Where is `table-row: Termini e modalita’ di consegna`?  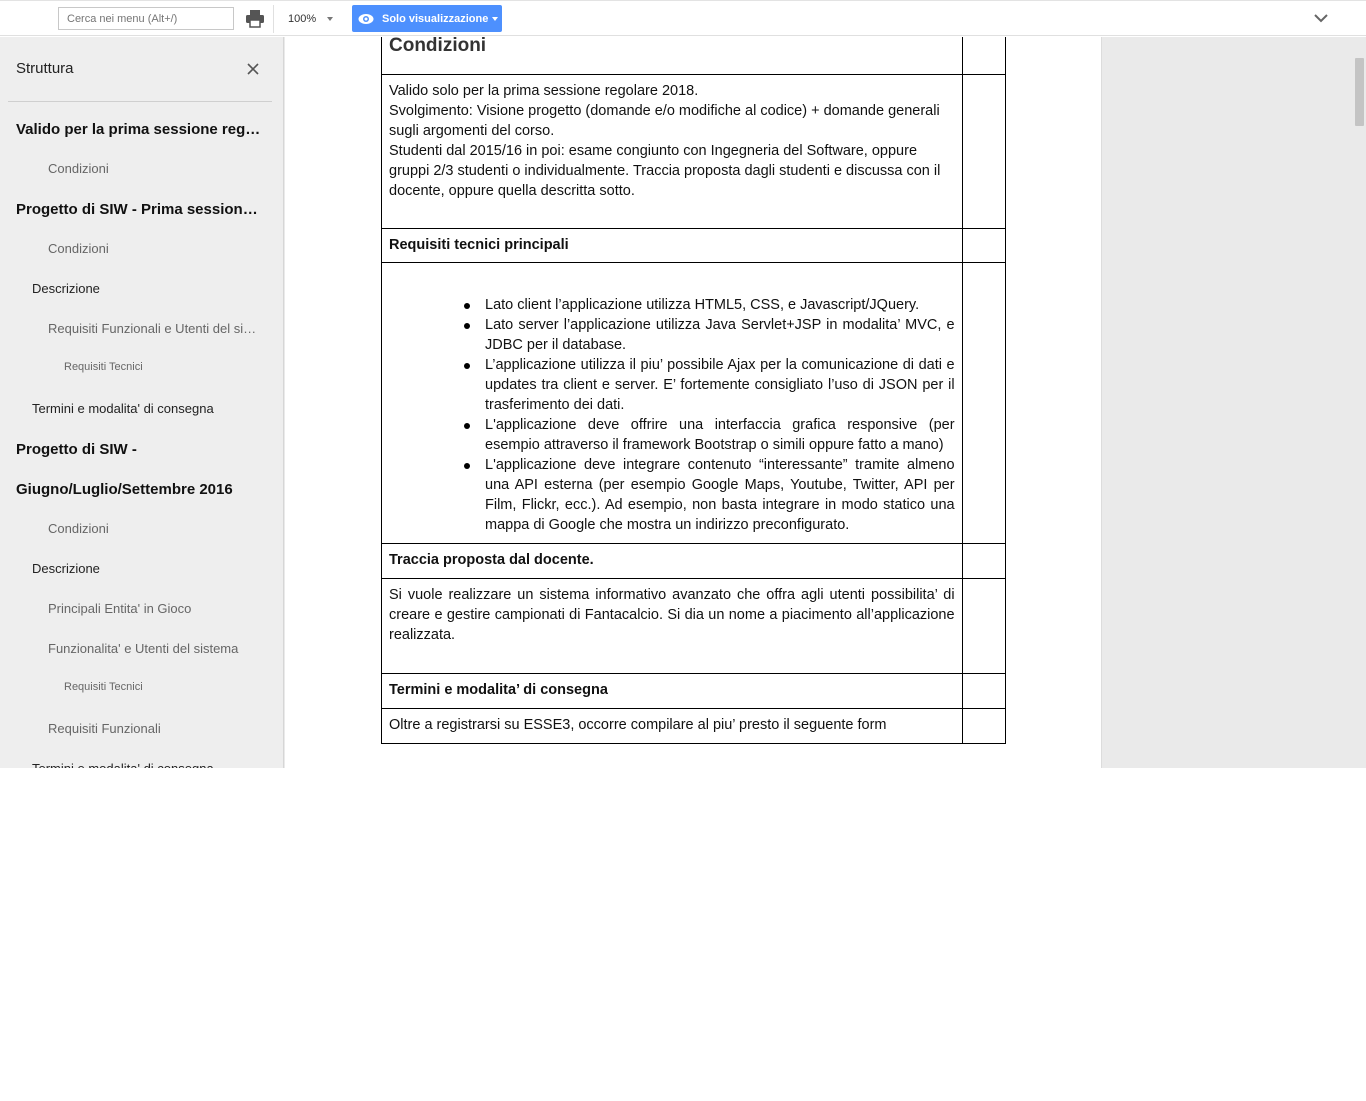 table-row: Termini e modalita’ di consegna is located at coordinates (694, 691).